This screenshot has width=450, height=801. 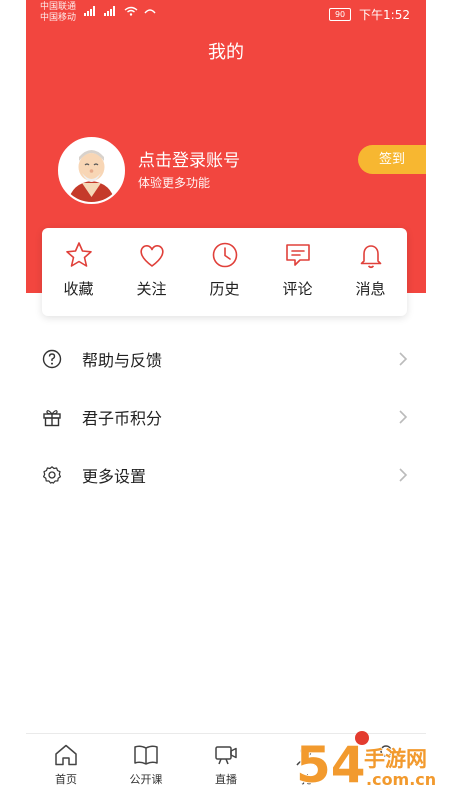 I want to click on clock-icon, so click(x=224, y=255).